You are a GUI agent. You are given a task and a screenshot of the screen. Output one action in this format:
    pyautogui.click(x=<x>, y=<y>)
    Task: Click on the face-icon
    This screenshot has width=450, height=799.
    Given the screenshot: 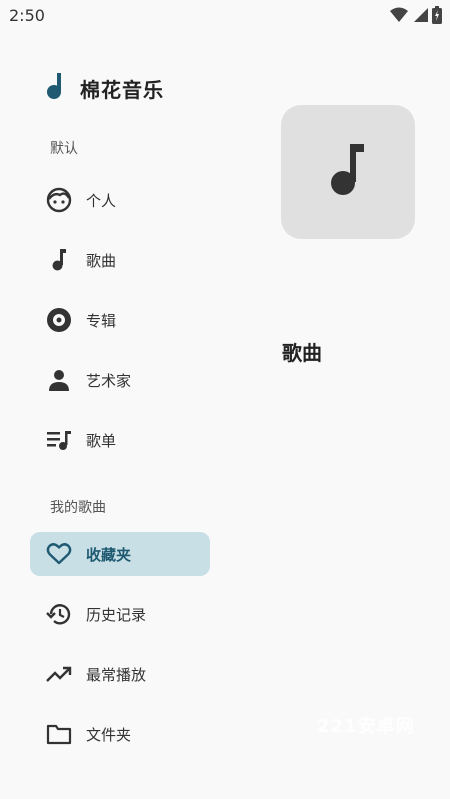 What is the action you would take?
    pyautogui.click(x=59, y=200)
    